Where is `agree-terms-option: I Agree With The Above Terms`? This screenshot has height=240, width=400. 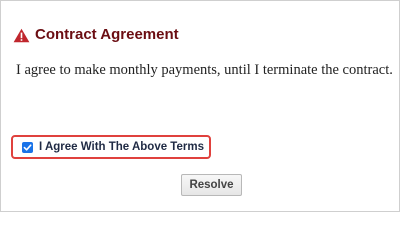 agree-terms-option: I Agree With The Above Terms is located at coordinates (111, 147).